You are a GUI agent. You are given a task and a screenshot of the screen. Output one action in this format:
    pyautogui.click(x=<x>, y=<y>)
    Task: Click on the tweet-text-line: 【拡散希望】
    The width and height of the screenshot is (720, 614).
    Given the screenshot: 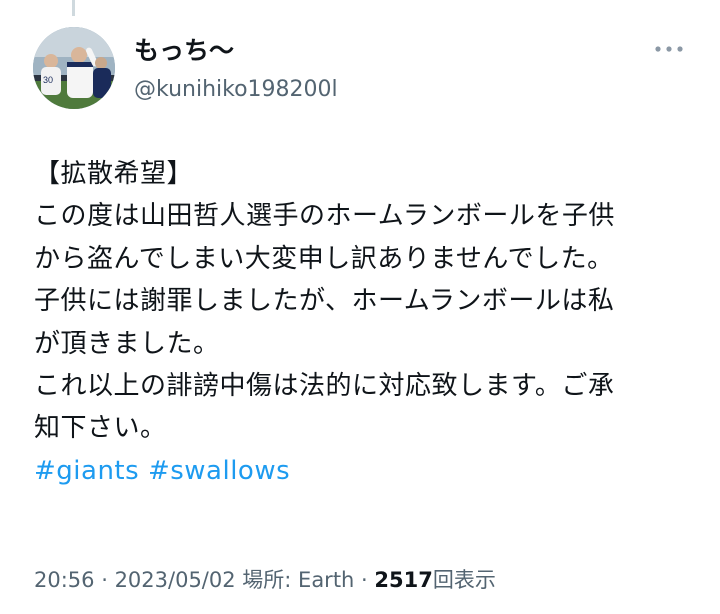 What is the action you would take?
    pyautogui.click(x=114, y=174)
    